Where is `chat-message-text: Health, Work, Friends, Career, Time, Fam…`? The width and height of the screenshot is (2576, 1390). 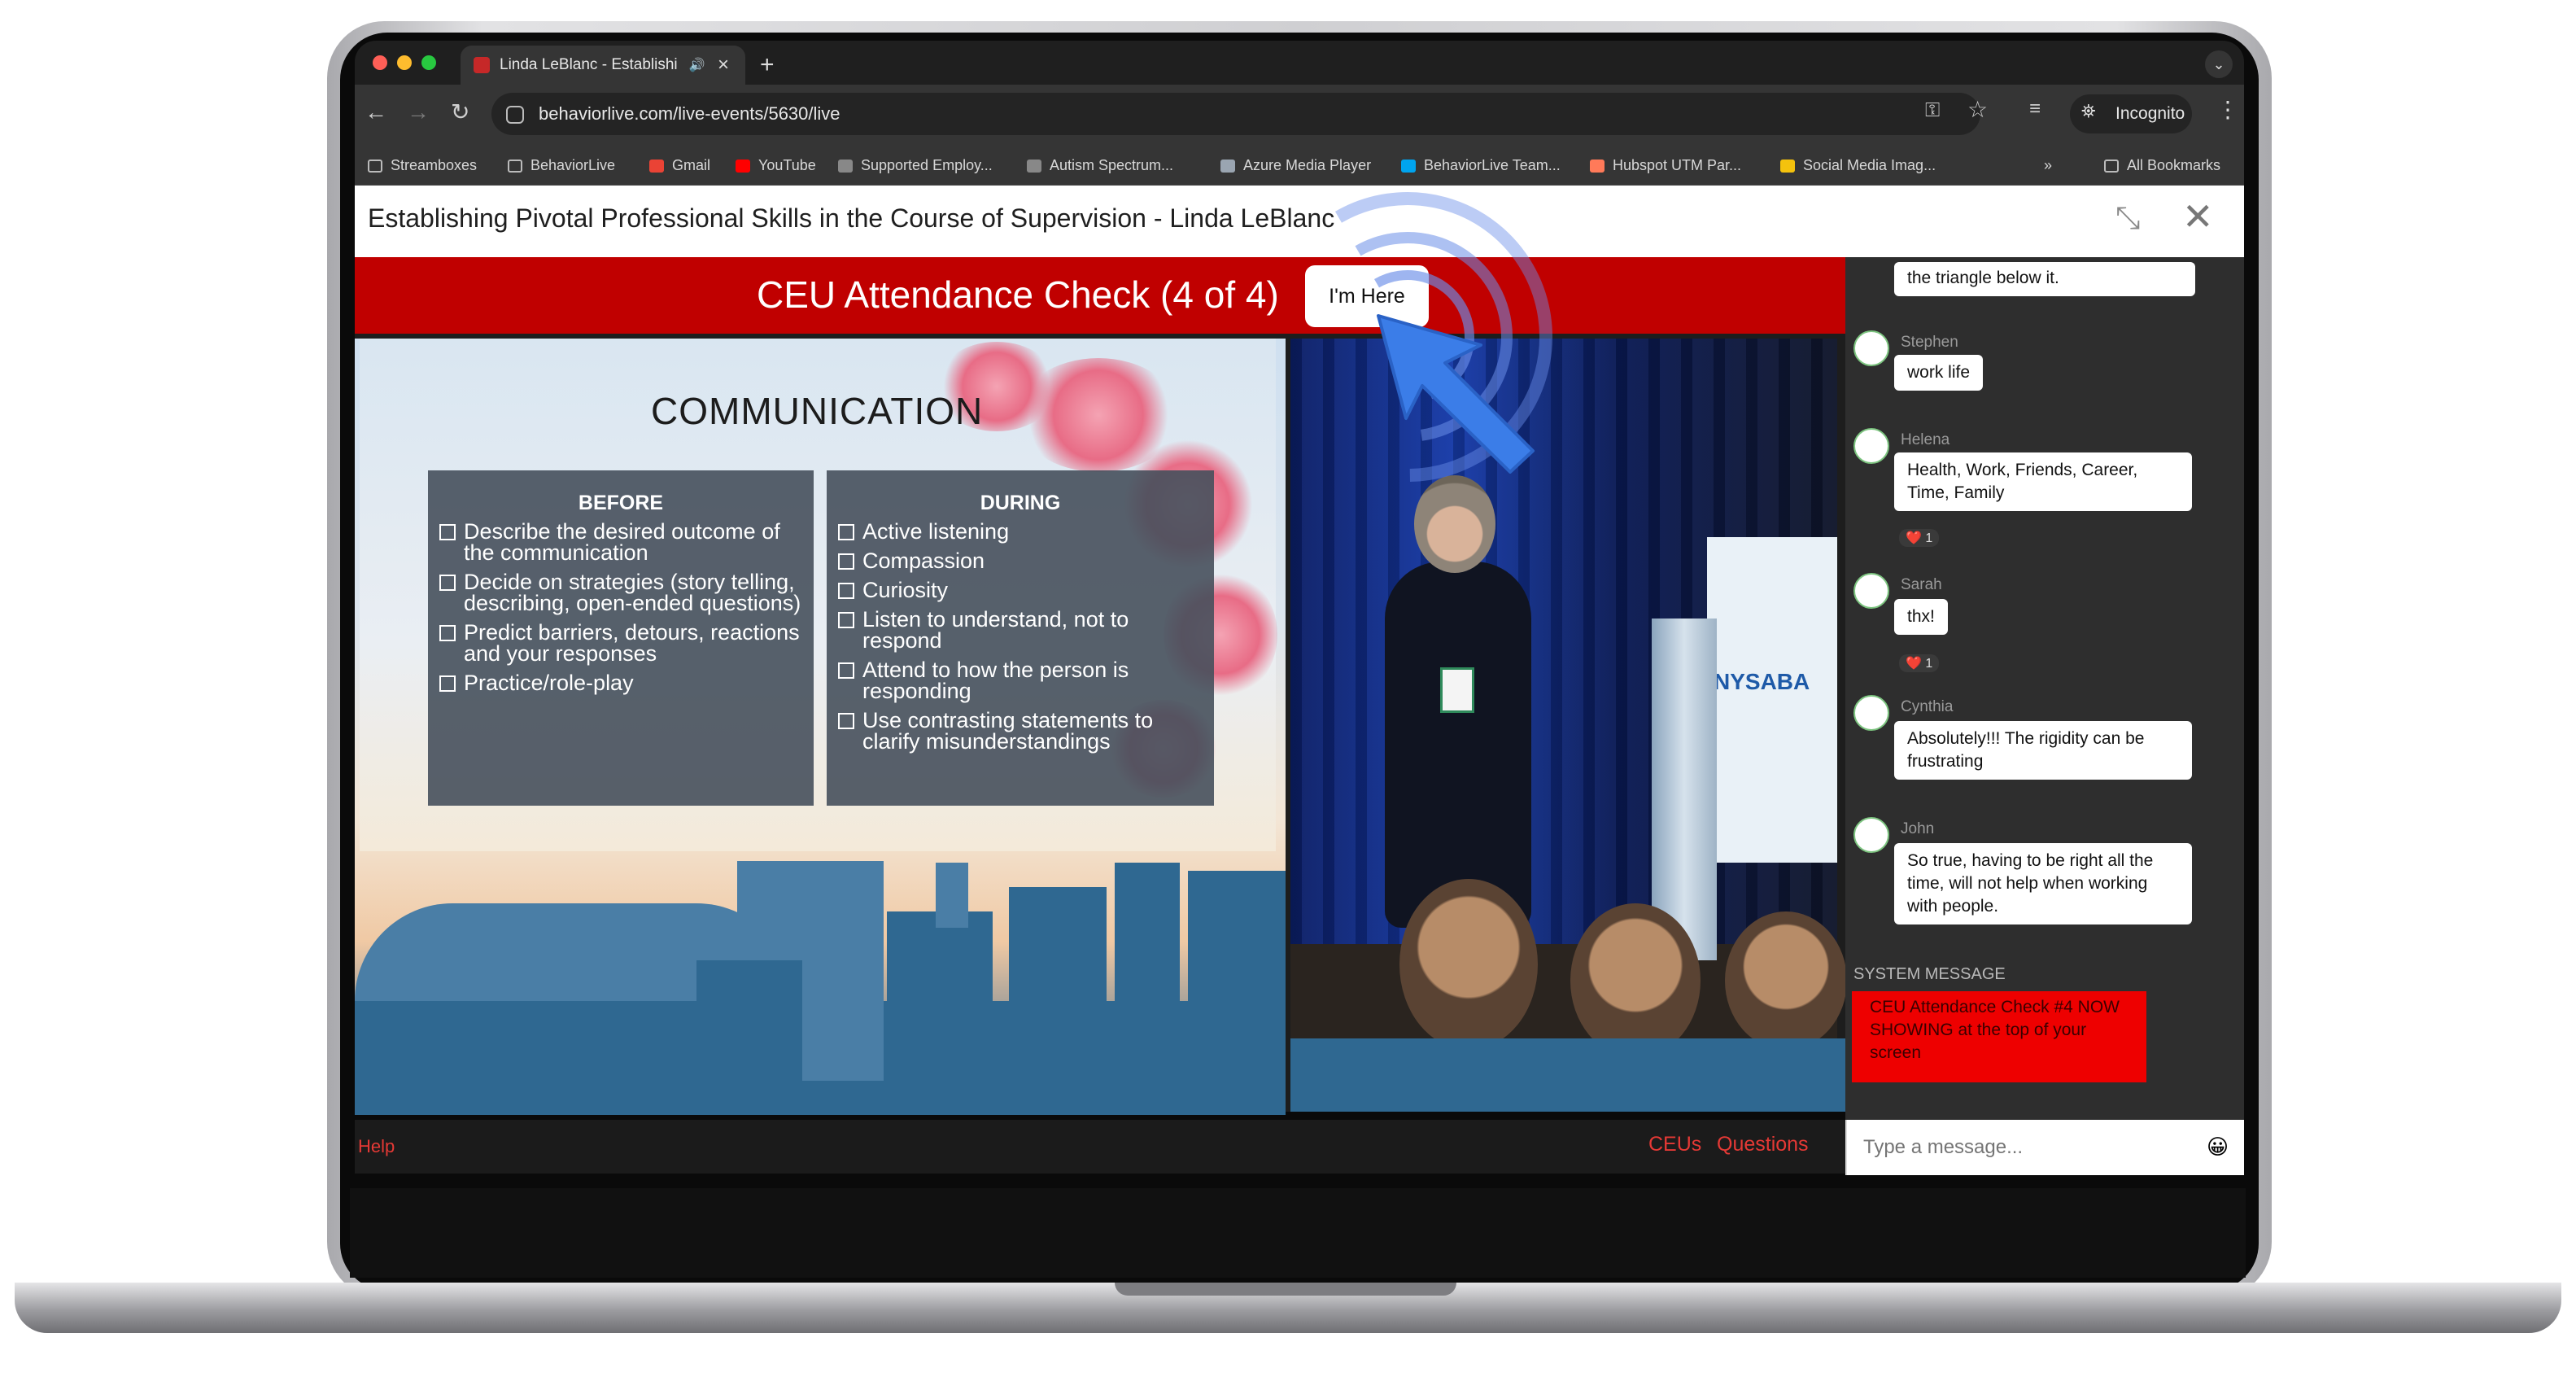
chat-message-text: Health, Work, Friends, Career, Time, Fam… is located at coordinates (2022, 482).